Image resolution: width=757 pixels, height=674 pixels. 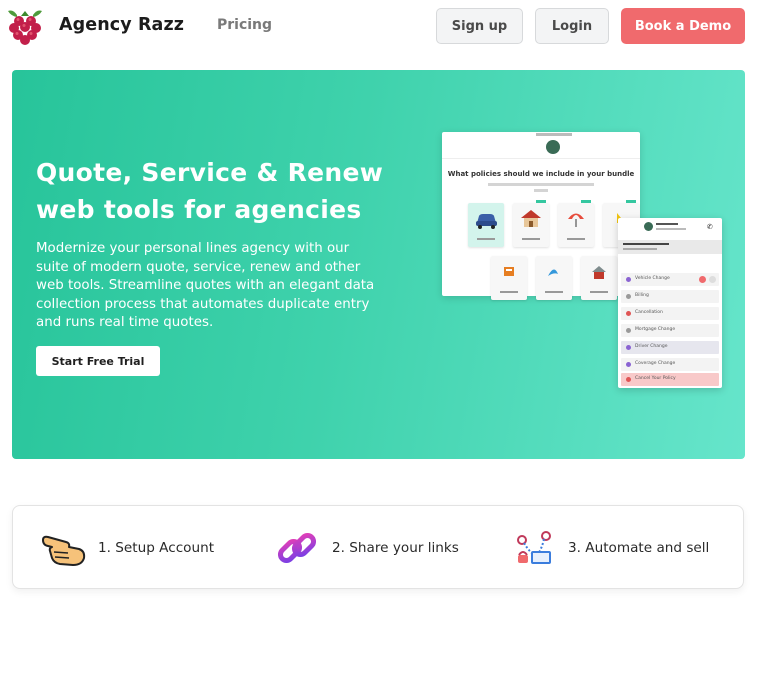 What do you see at coordinates (639, 548) in the screenshot?
I see `step-label: 3. Automate and sell` at bounding box center [639, 548].